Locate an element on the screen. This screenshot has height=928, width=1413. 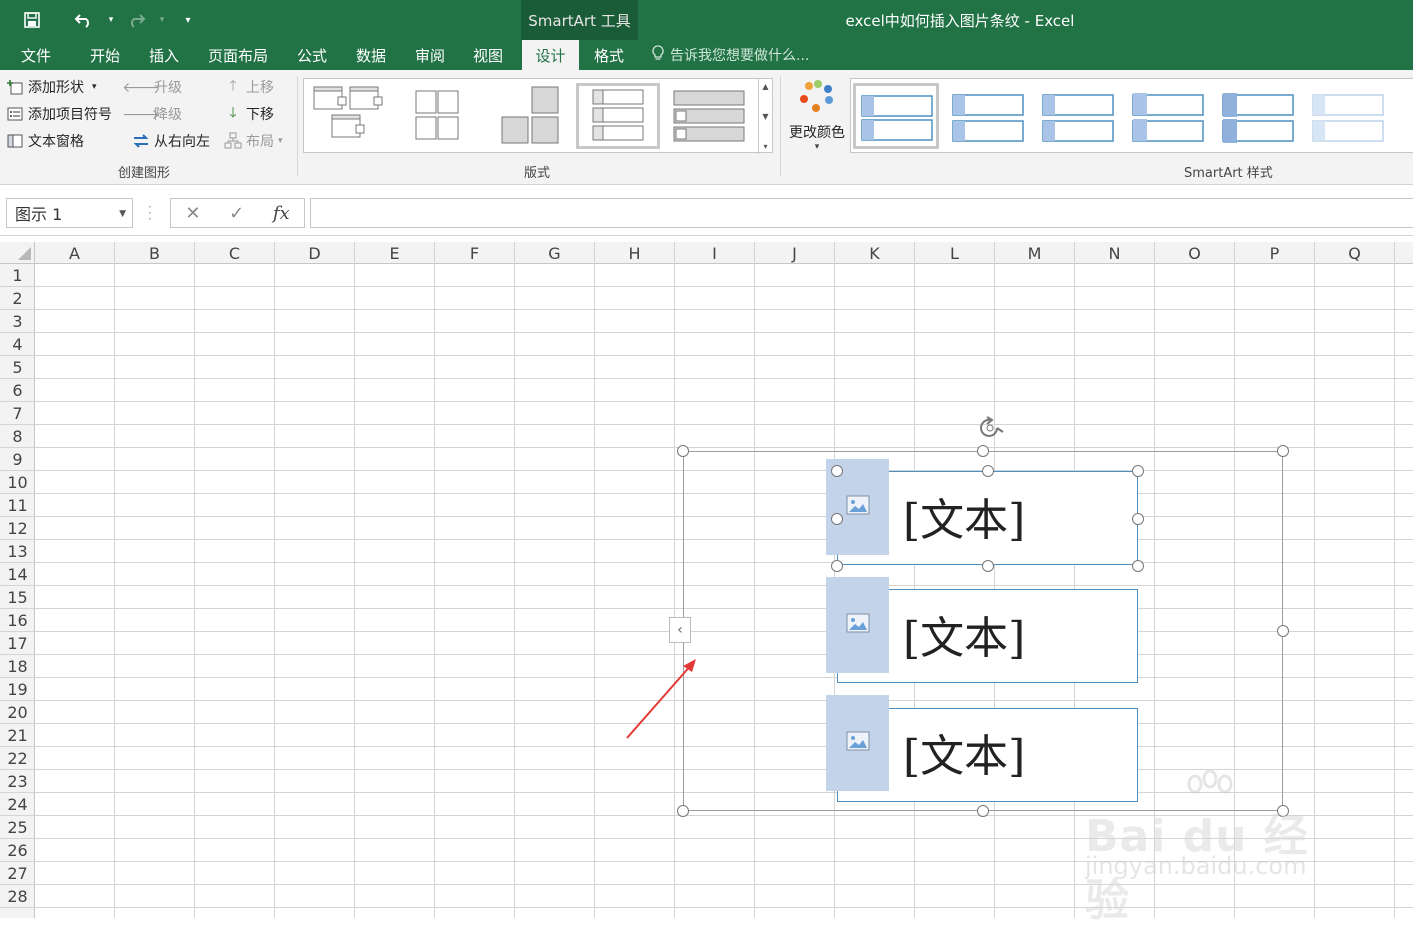
column-header-l: L is located at coordinates (955, 253).